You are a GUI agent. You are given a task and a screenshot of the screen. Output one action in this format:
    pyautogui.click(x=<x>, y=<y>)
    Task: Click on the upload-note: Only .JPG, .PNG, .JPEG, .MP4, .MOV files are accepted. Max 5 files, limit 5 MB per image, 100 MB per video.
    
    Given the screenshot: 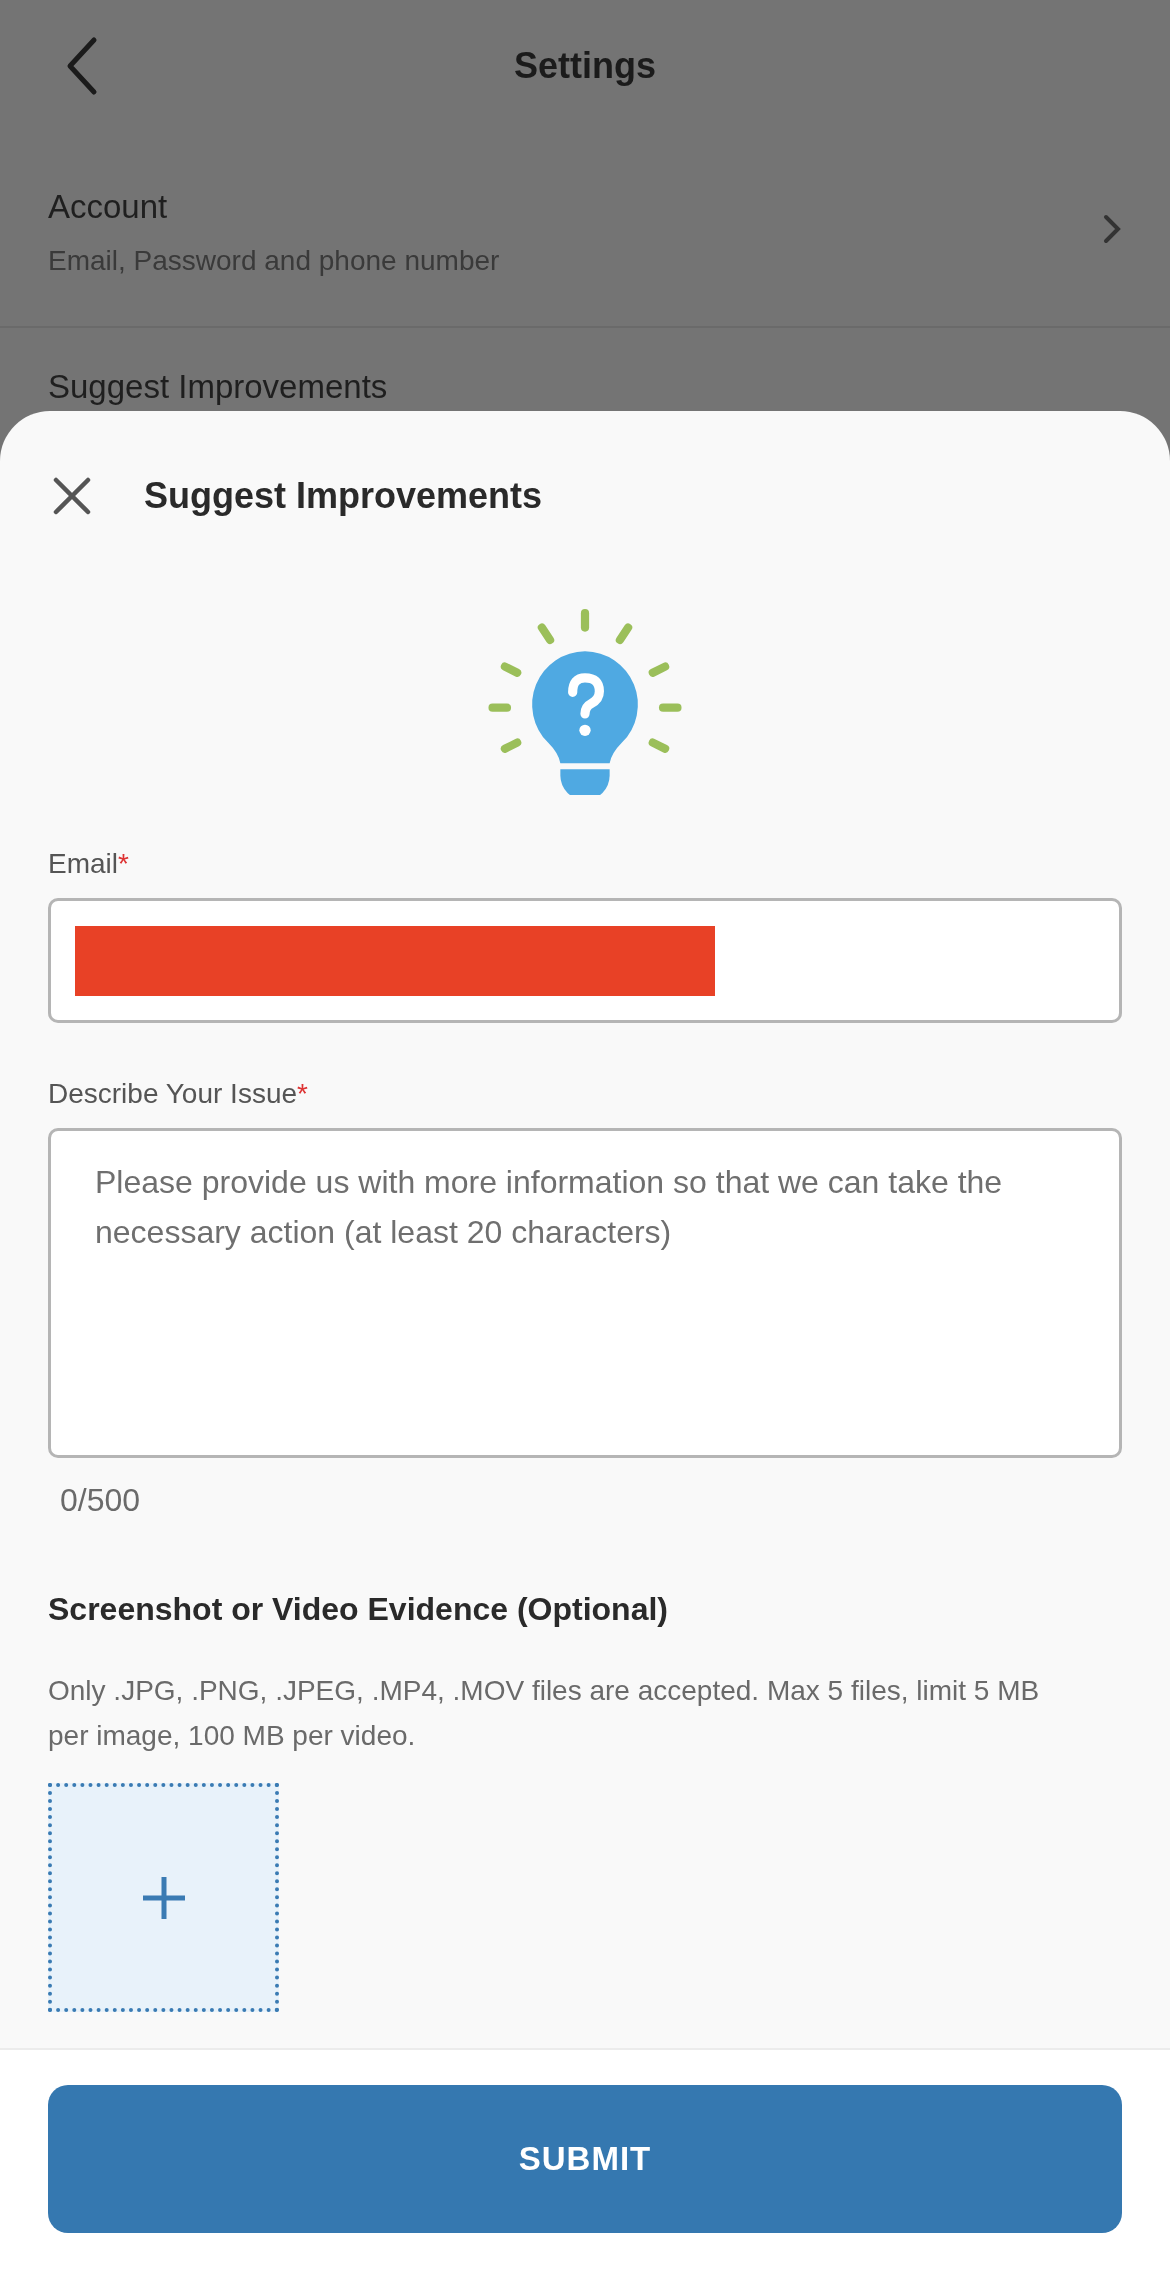 What is the action you would take?
    pyautogui.click(x=544, y=1713)
    